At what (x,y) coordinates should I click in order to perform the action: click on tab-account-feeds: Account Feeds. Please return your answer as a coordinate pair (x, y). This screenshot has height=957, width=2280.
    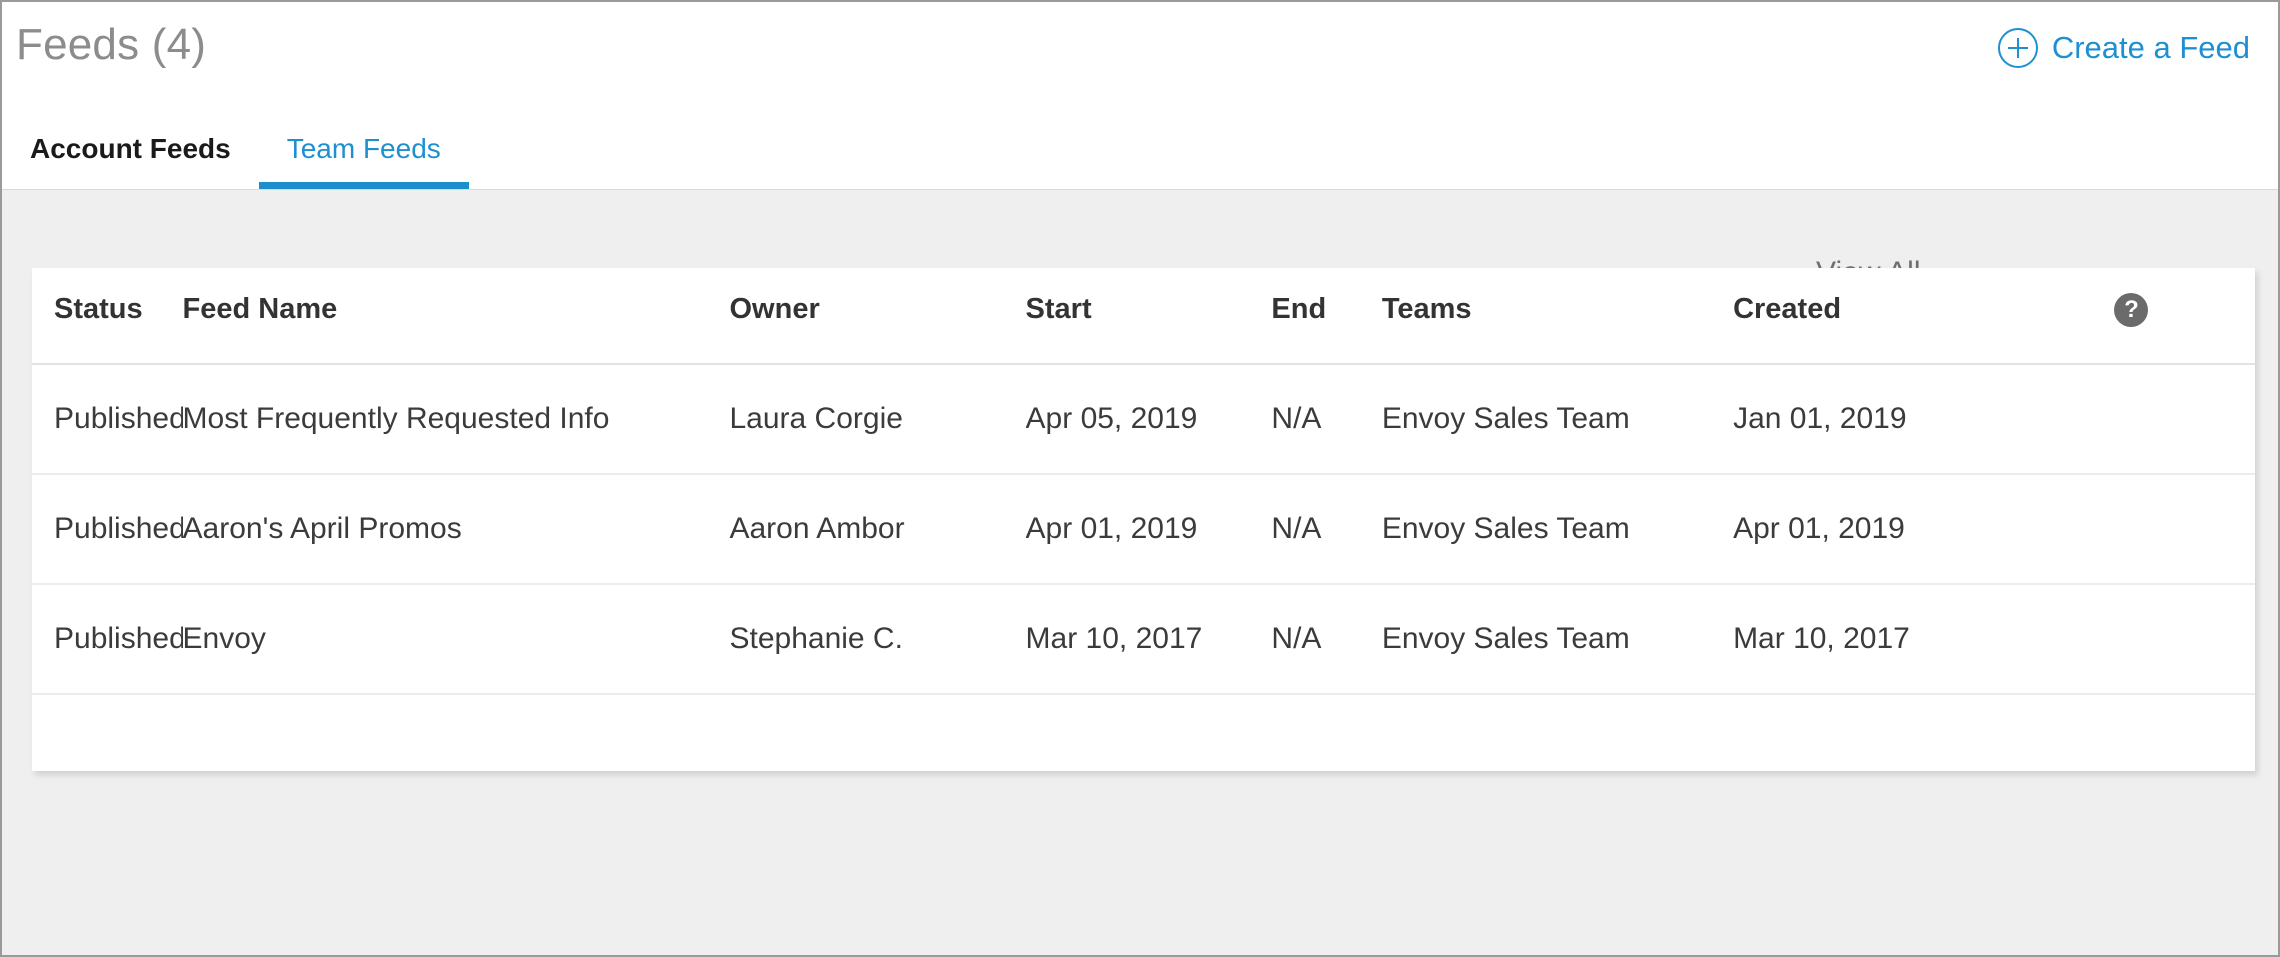
    Looking at the image, I should click on (130, 162).